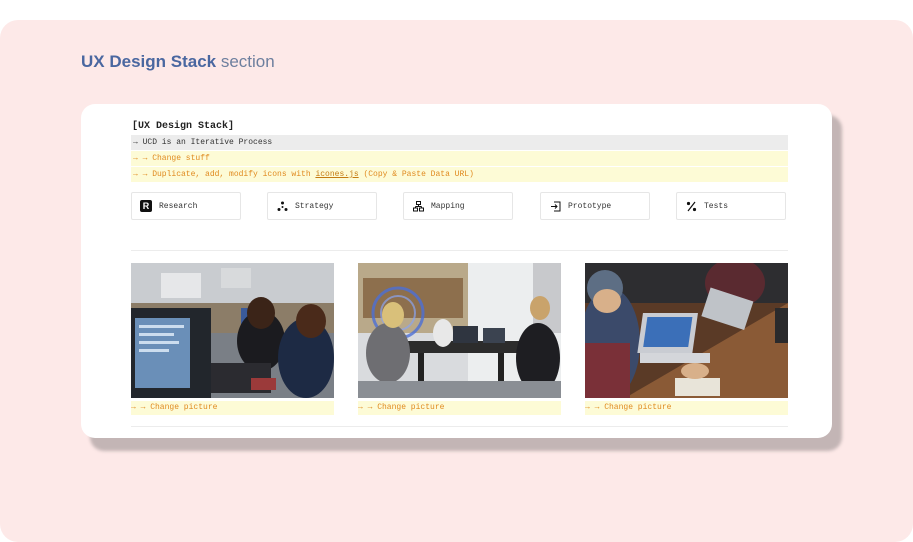 This screenshot has height=542, width=913. I want to click on stack-label-strategy: Strategy, so click(314, 206).